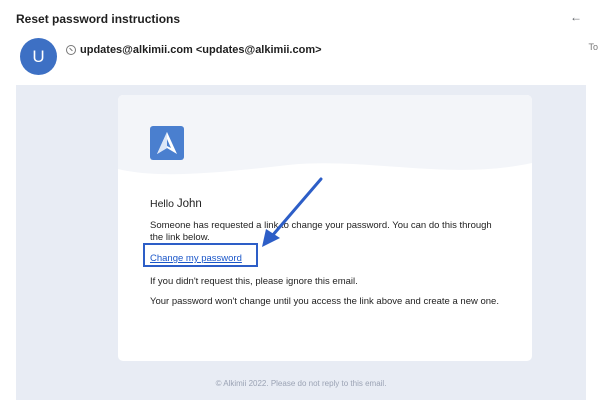 The image size is (602, 413). I want to click on recipient-label: To, so click(593, 47).